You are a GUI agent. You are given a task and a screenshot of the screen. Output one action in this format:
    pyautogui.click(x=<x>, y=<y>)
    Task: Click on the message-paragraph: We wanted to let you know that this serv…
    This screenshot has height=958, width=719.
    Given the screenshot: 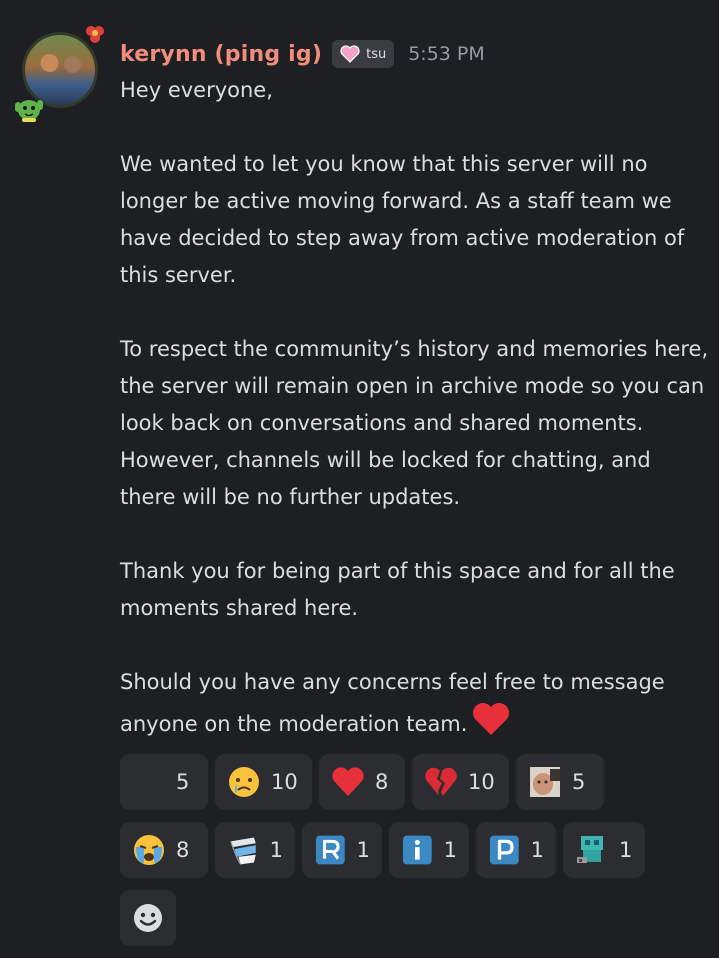 What is the action you would take?
    pyautogui.click(x=402, y=219)
    